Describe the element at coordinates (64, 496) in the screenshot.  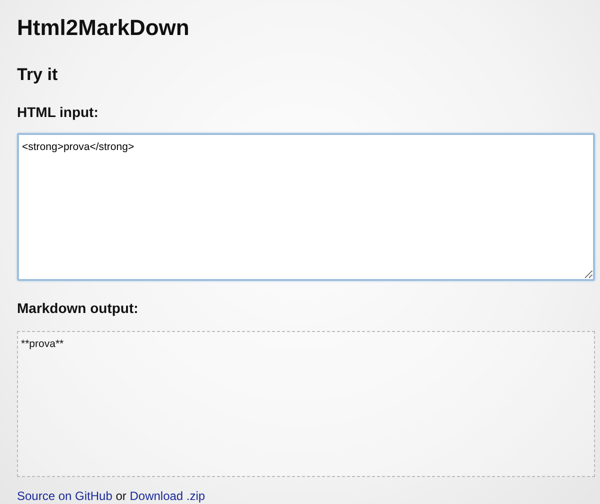
I see `source-link: Source on GitHub` at that location.